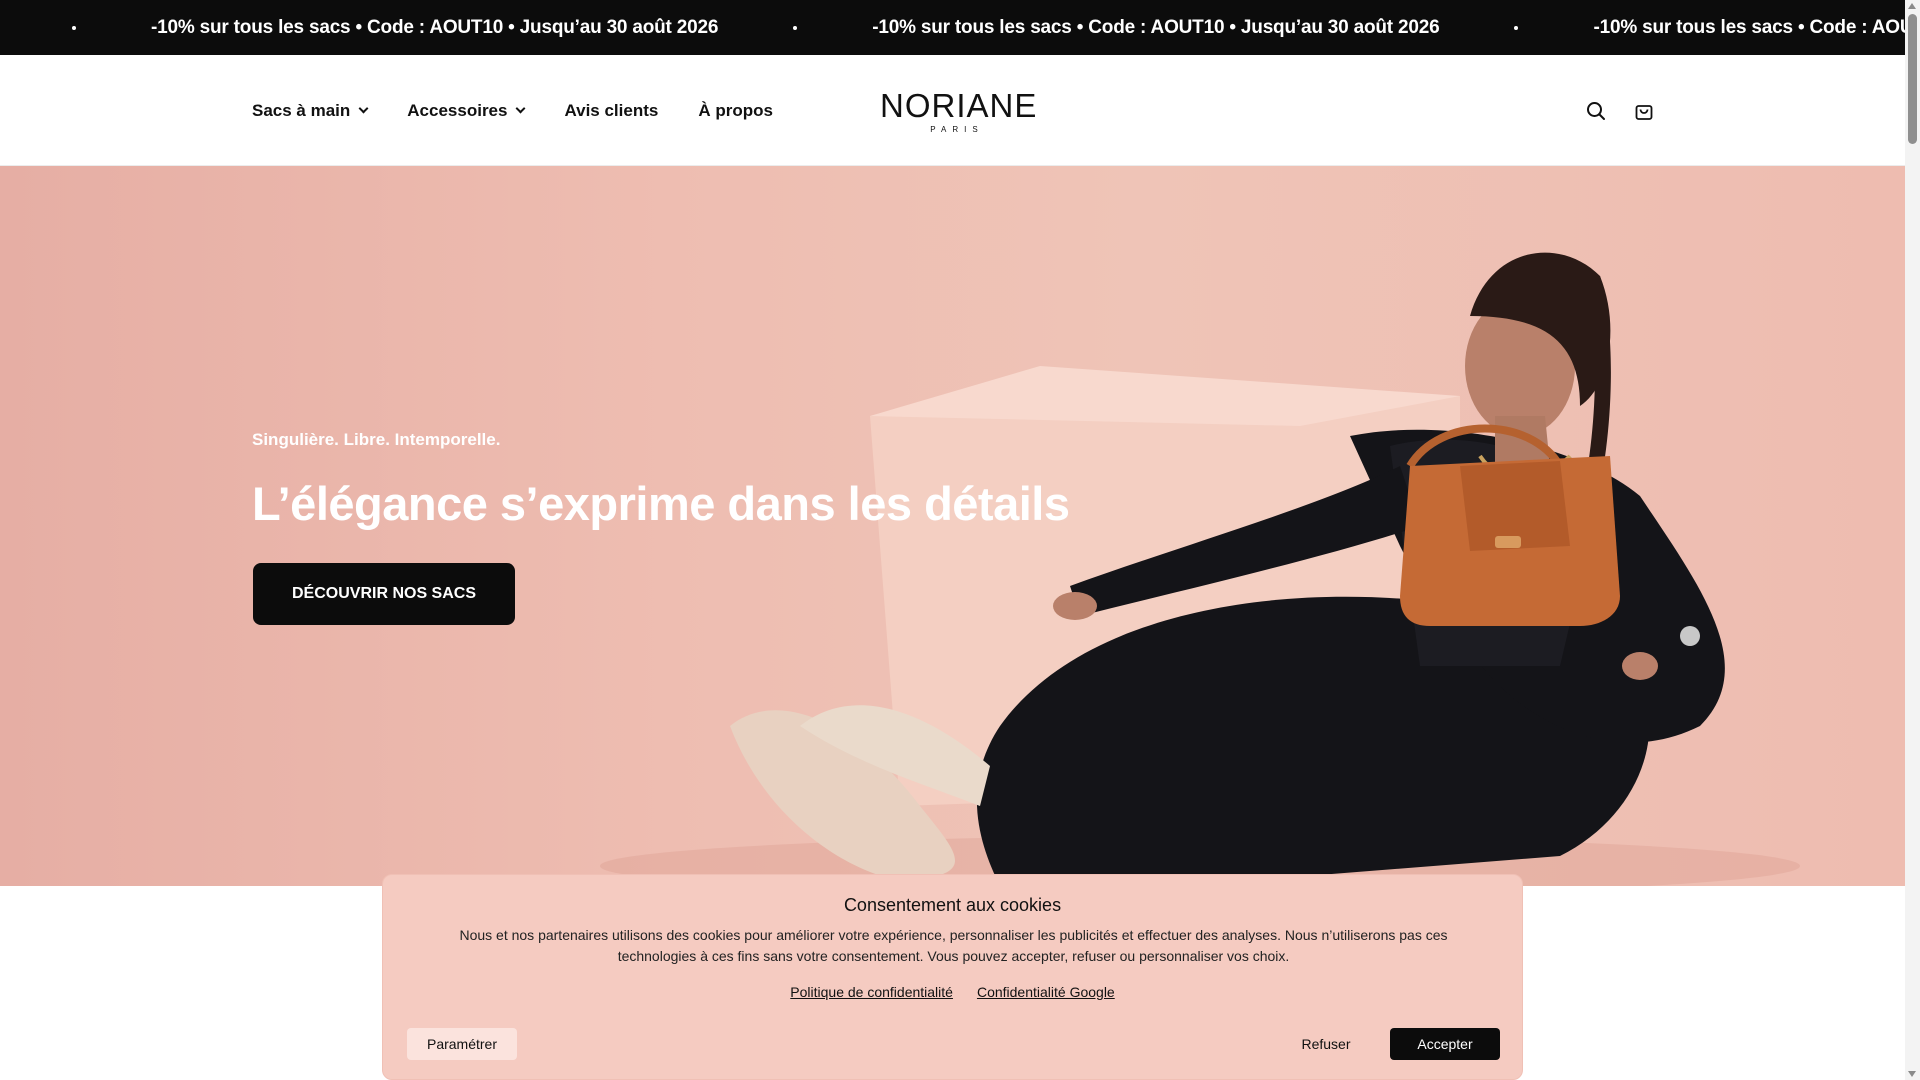 The width and height of the screenshot is (1920, 1080). What do you see at coordinates (952, 905) in the screenshot?
I see `cookie-title: Consentement aux cookies` at bounding box center [952, 905].